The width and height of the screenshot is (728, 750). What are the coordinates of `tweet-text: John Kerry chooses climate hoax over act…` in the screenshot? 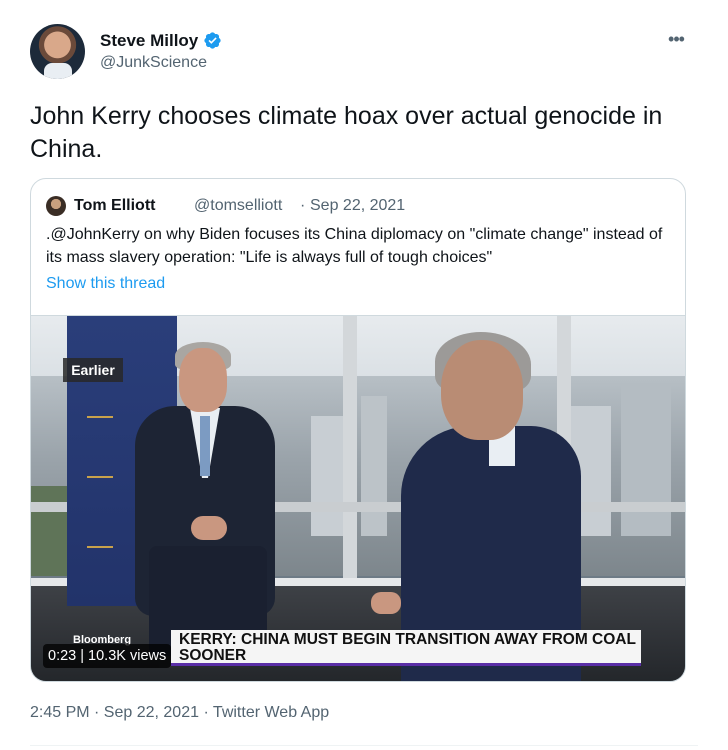 It's located at (346, 132).